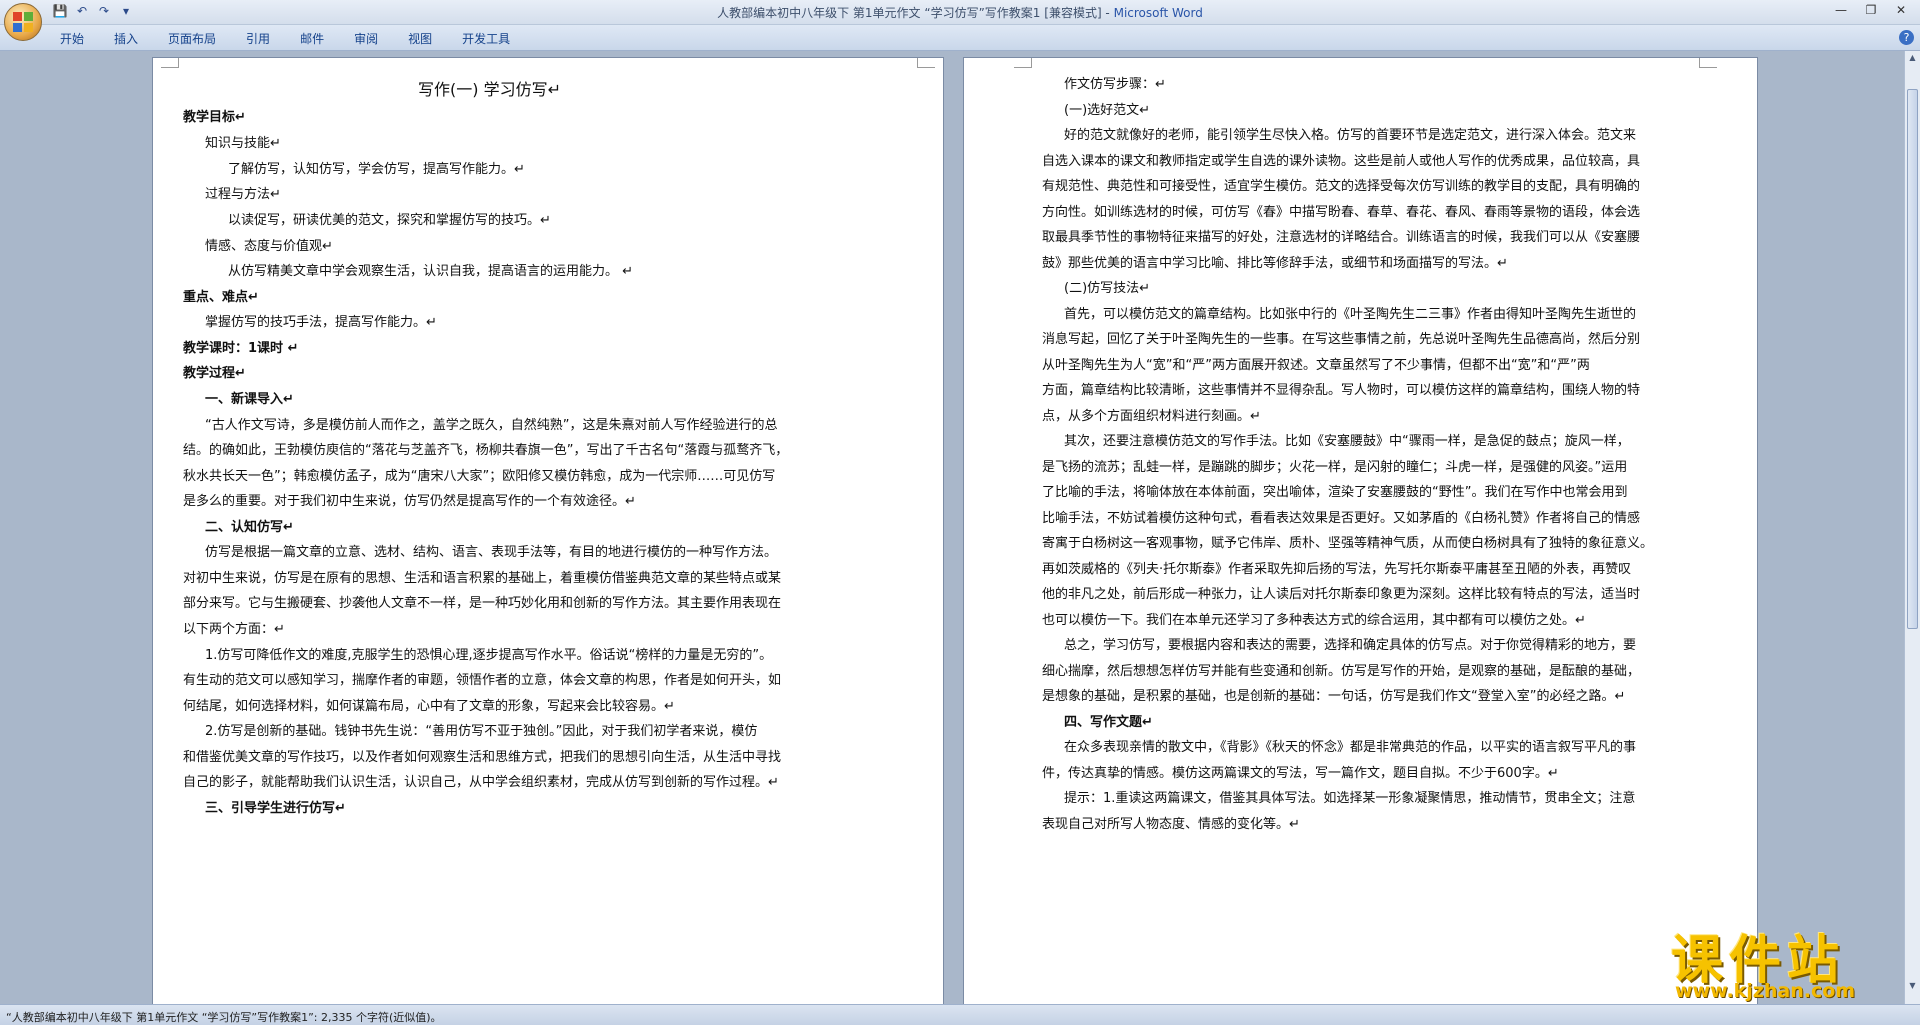 This screenshot has height=1025, width=1920. I want to click on document-line: 以下两个方面：↵, so click(234, 629).